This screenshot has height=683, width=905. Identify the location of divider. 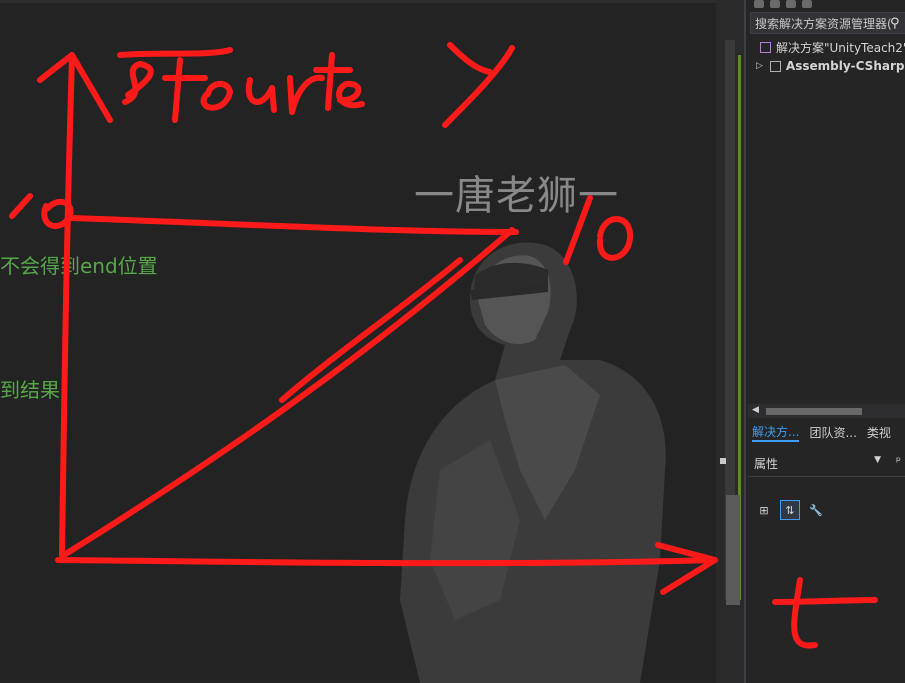
(826, 476).